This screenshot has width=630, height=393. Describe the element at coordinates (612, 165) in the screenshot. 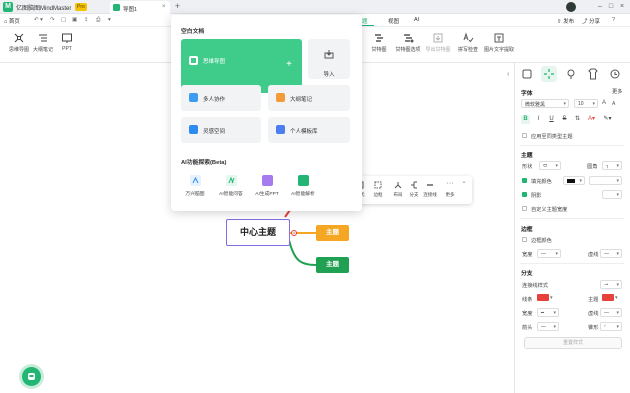

I see `corner-select: ╮ ▾` at that location.